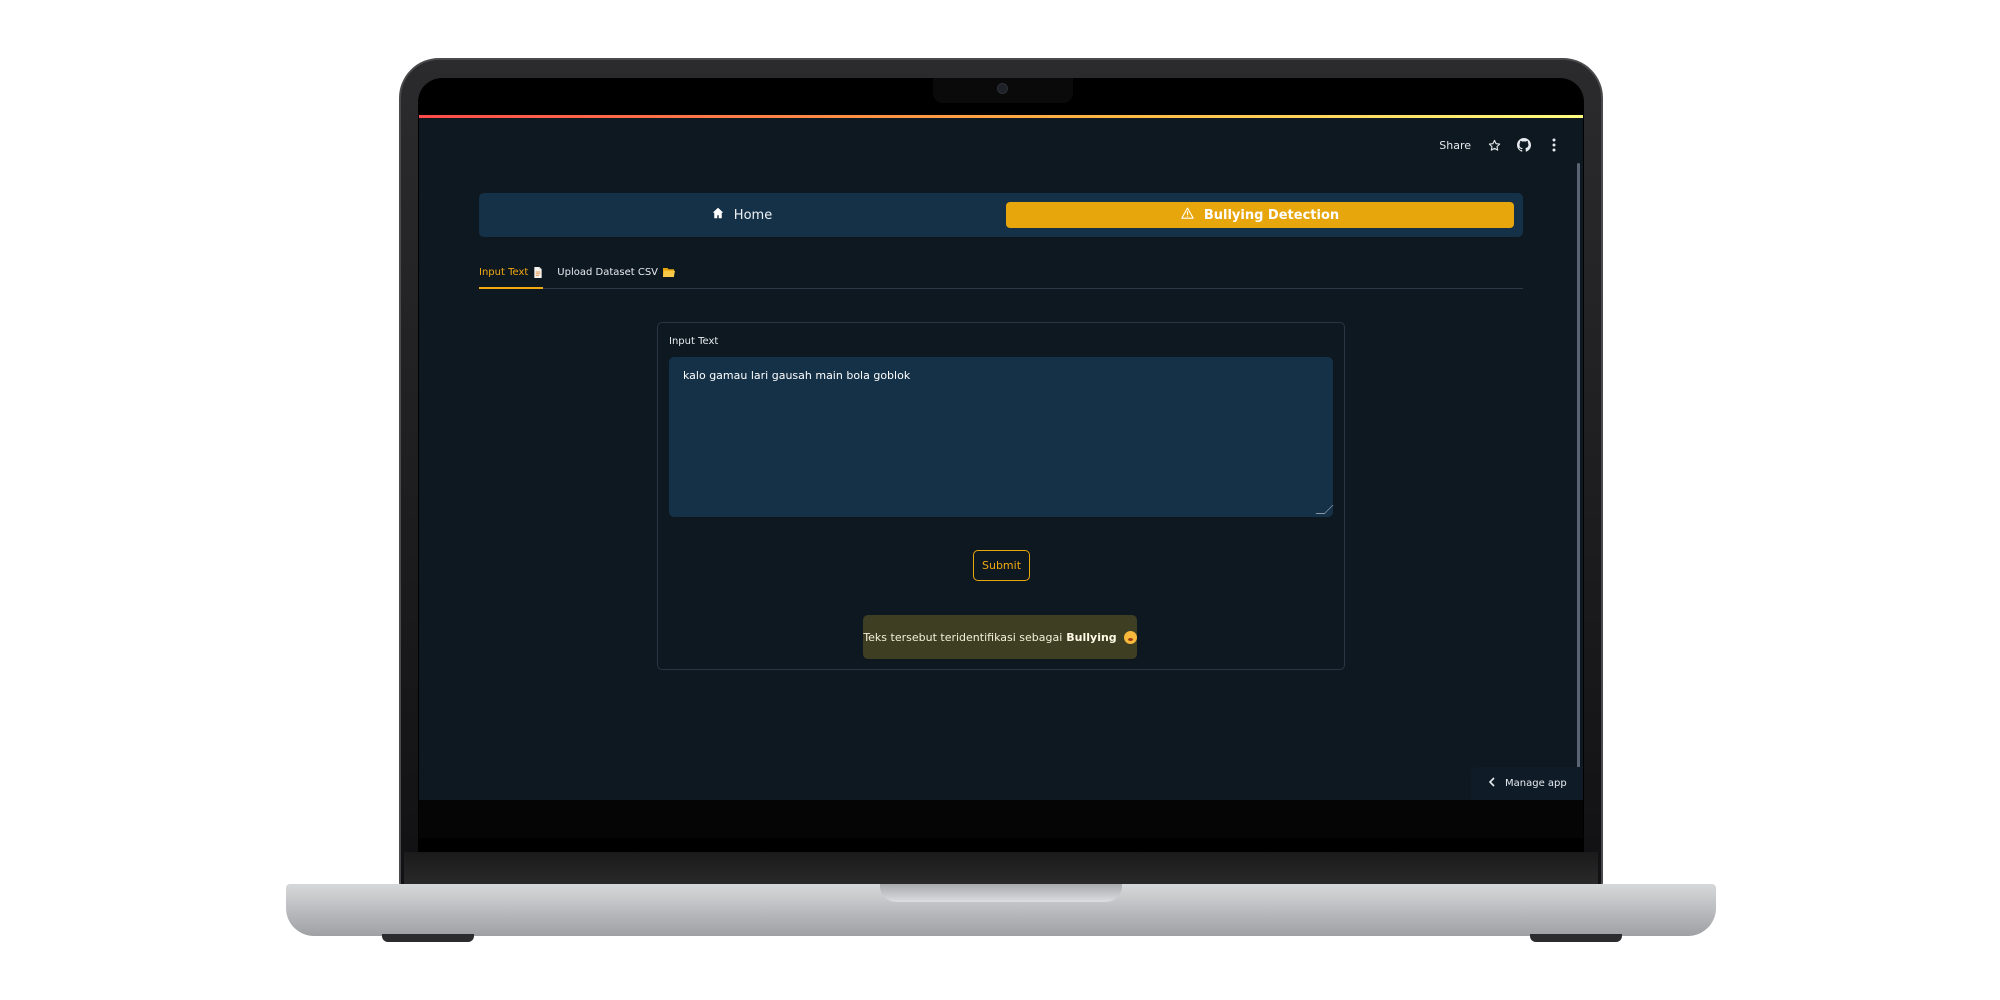 This screenshot has height=1000, width=2000. What do you see at coordinates (1491, 783) in the screenshot?
I see `chevron-left-icon` at bounding box center [1491, 783].